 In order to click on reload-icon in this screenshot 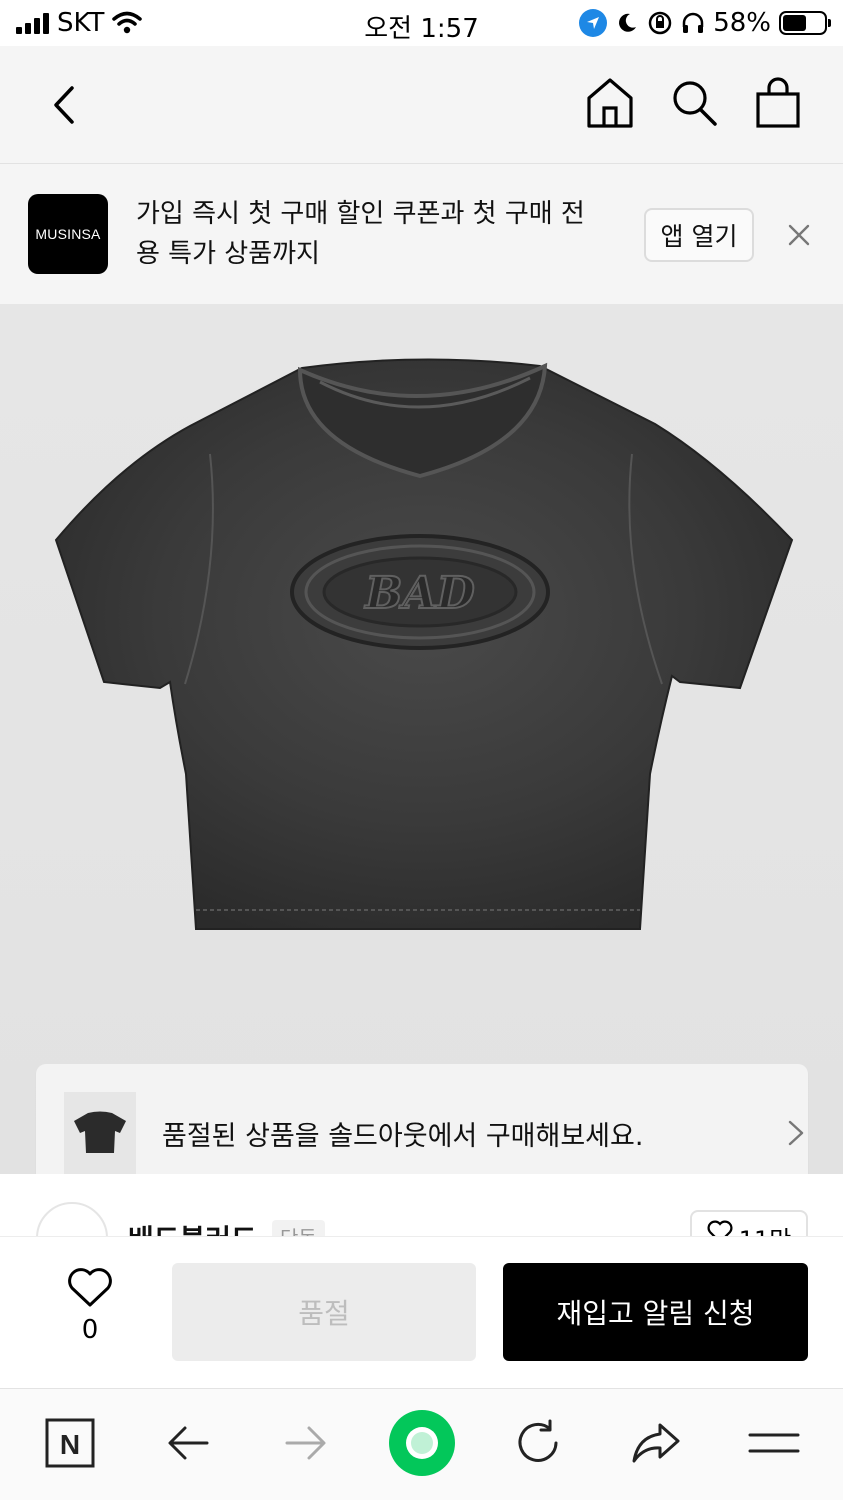, I will do `click(538, 1440)`.